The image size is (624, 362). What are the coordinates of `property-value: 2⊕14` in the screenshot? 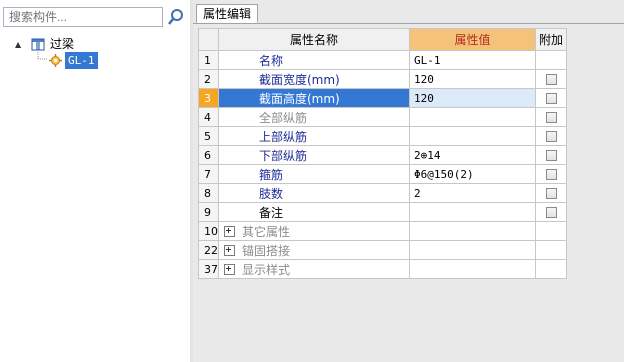 It's located at (472, 155).